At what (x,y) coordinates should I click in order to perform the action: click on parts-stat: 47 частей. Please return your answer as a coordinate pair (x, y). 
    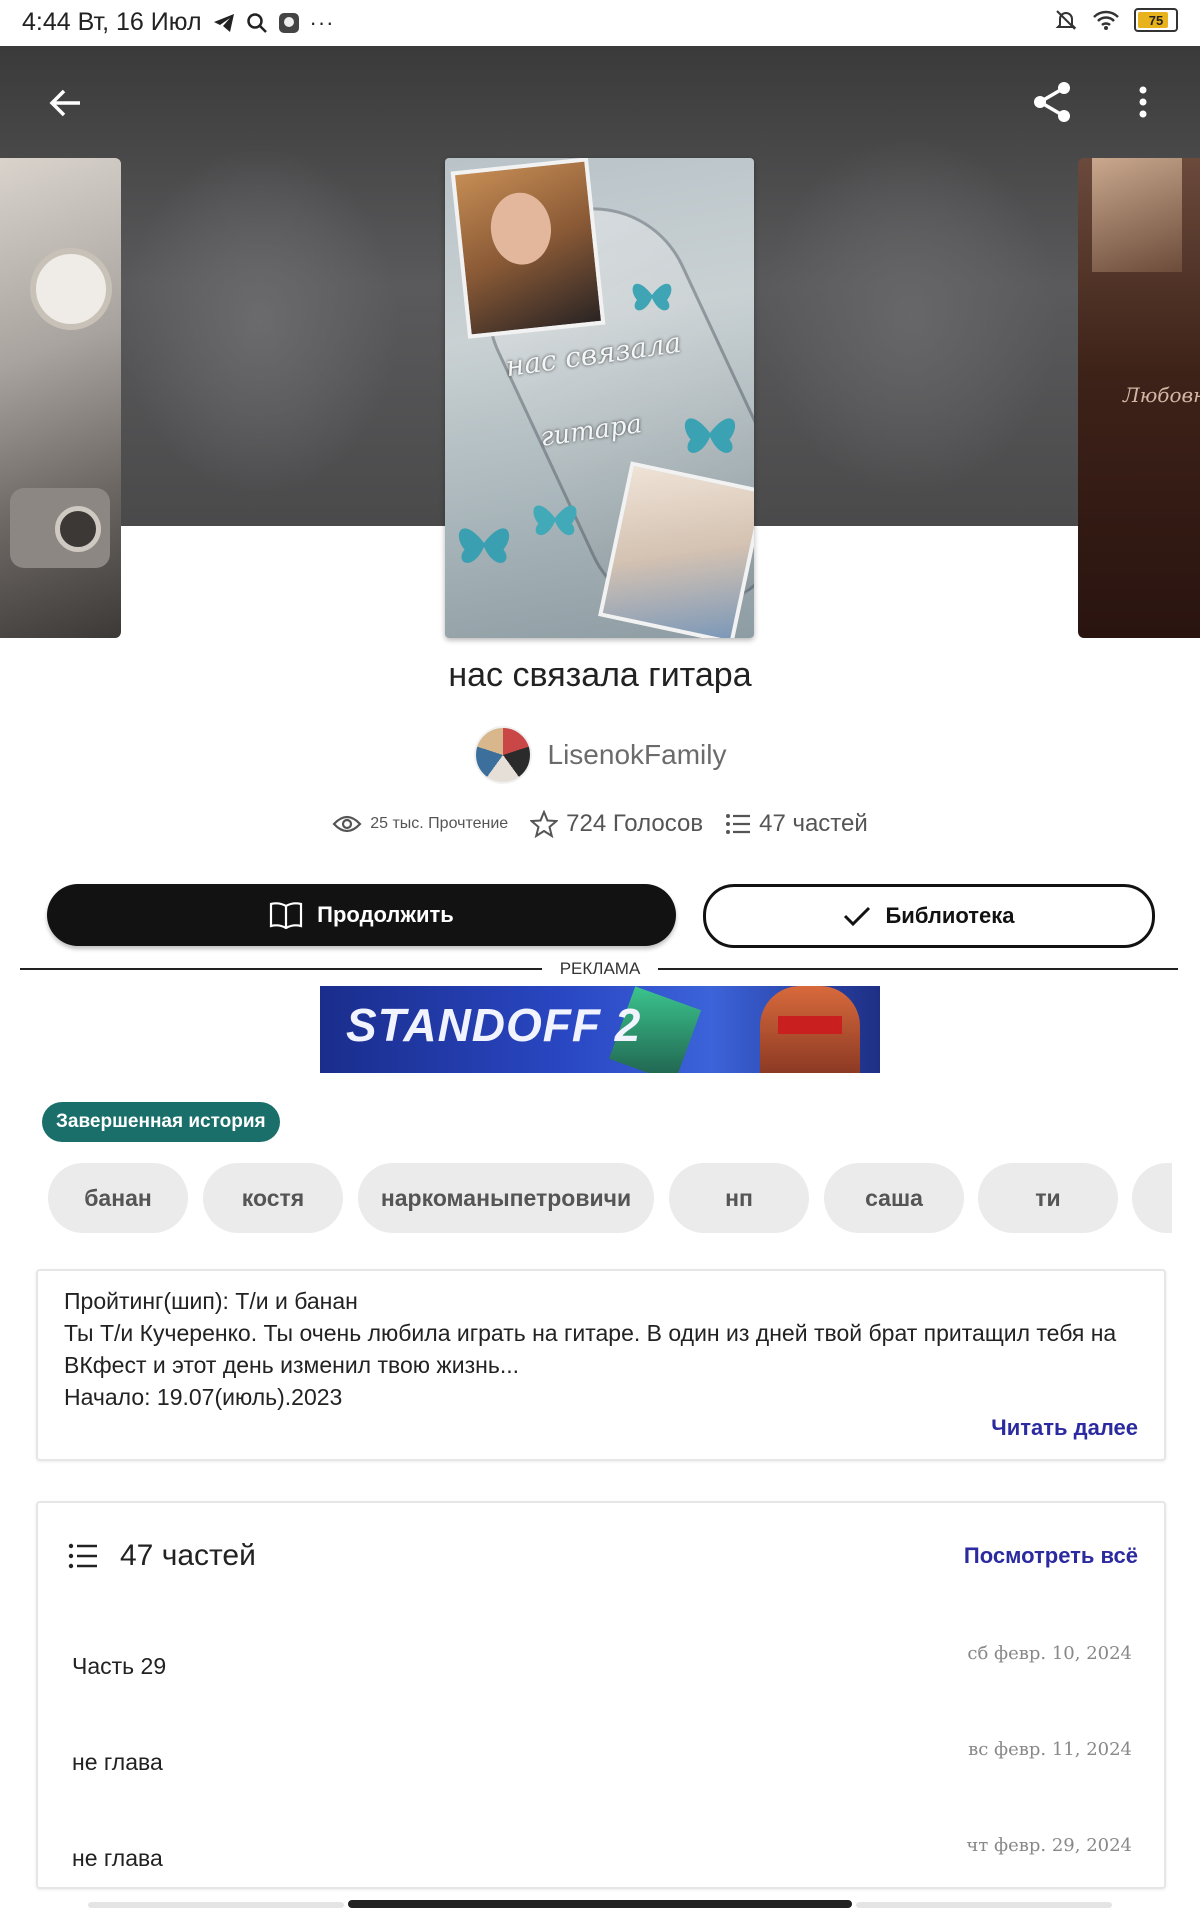
    Looking at the image, I should click on (796, 824).